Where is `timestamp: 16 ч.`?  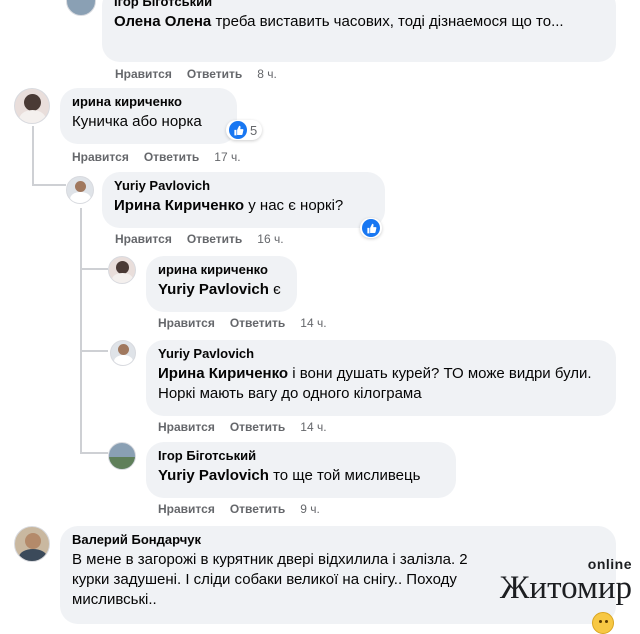 timestamp: 16 ч. is located at coordinates (270, 239).